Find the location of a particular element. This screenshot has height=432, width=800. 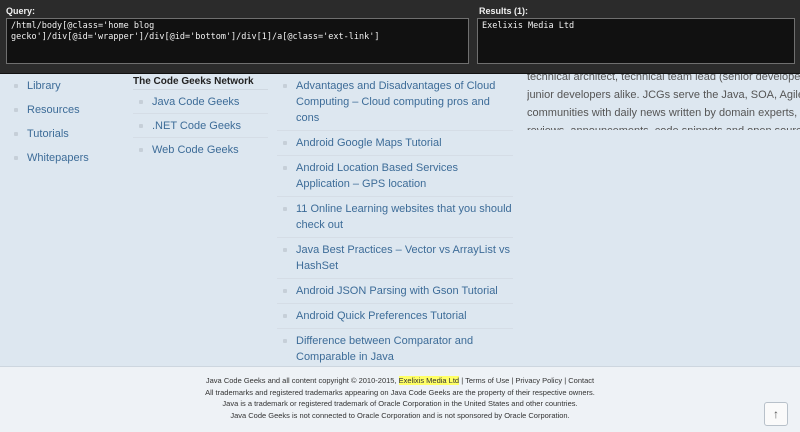

link-label: Whitepapers is located at coordinates (58, 158).